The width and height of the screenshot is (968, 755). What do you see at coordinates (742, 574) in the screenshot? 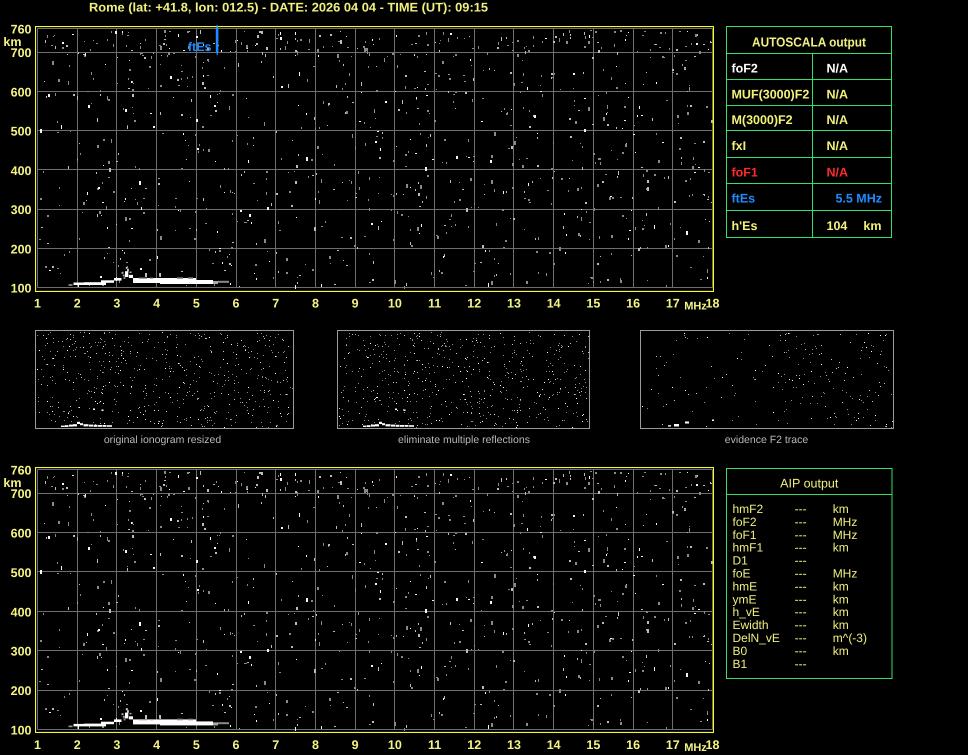
I see `svg-text: foE` at bounding box center [742, 574].